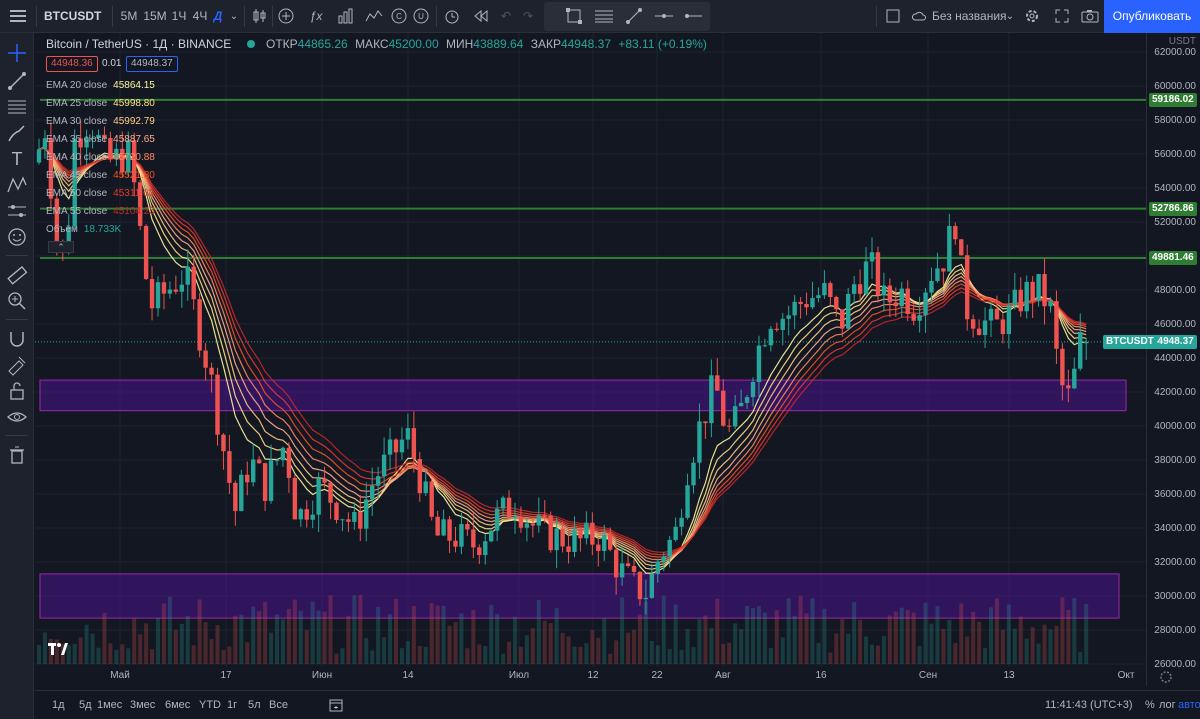  I want to click on prediction-icon, so click(17, 211).